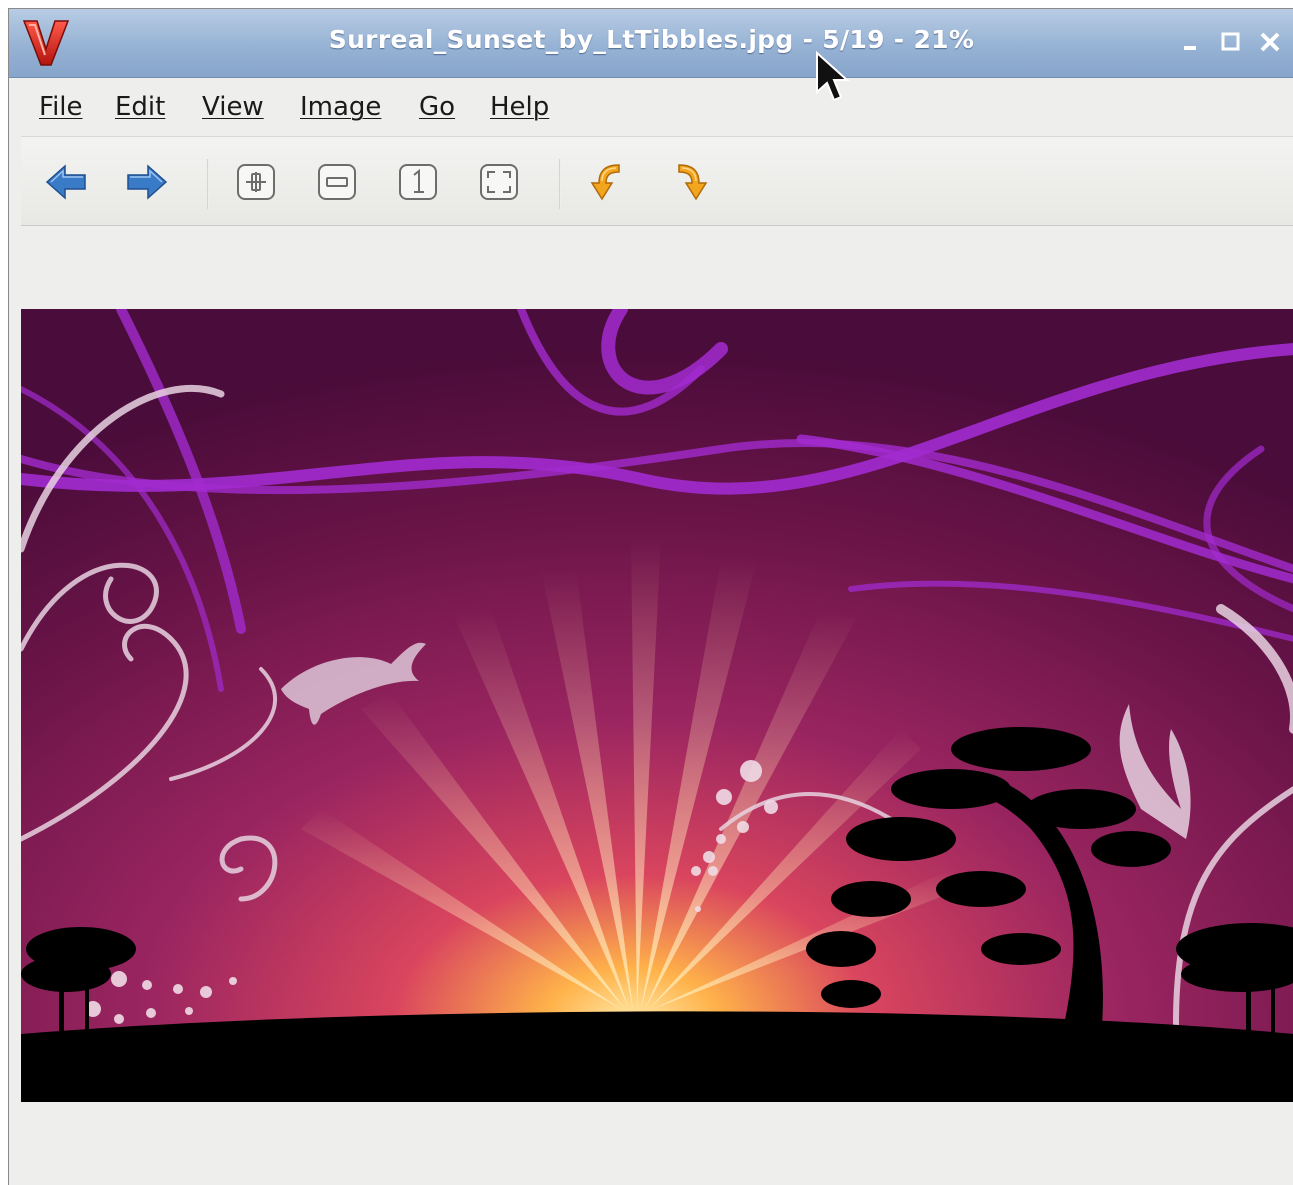 This screenshot has height=1185, width=1293. I want to click on menu-view: View, so click(233, 107).